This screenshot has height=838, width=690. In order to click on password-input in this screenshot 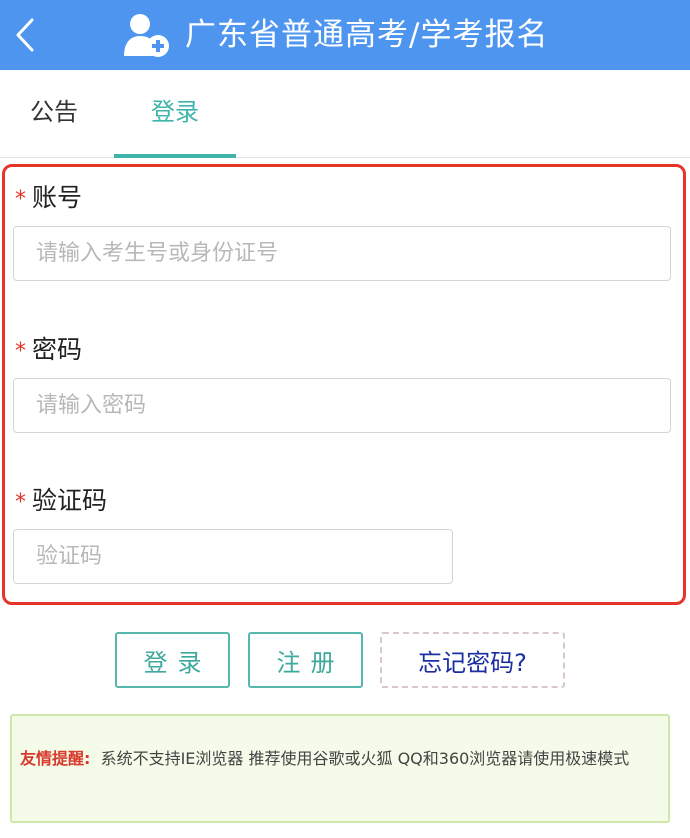, I will do `click(342, 405)`.